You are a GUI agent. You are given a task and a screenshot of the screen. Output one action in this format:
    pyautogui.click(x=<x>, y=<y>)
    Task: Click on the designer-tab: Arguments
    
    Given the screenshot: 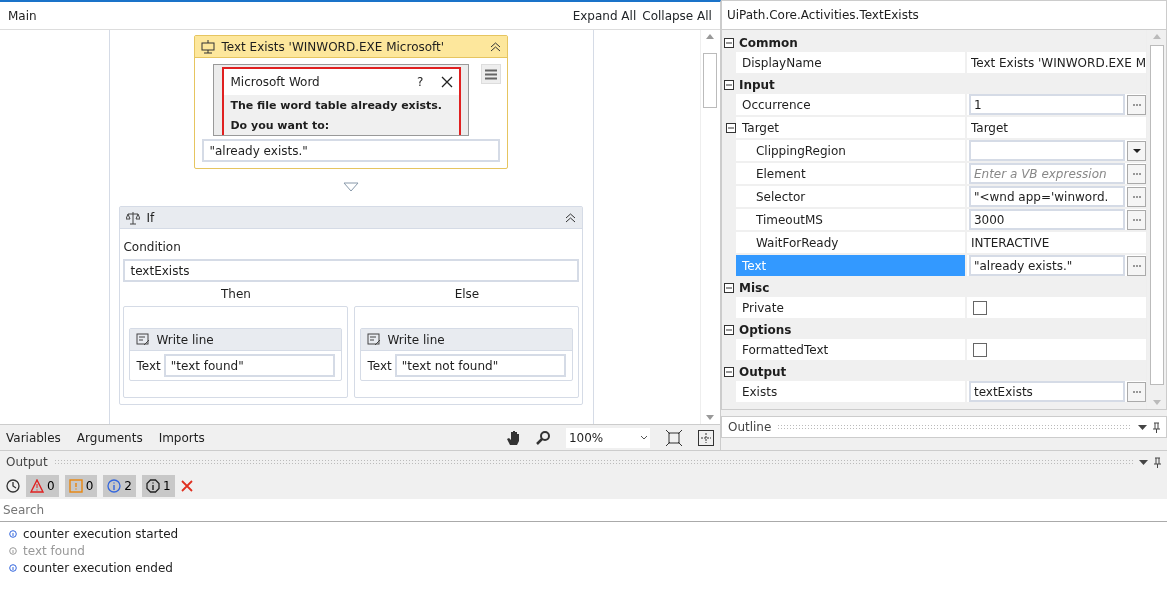 What is the action you would take?
    pyautogui.click(x=109, y=437)
    